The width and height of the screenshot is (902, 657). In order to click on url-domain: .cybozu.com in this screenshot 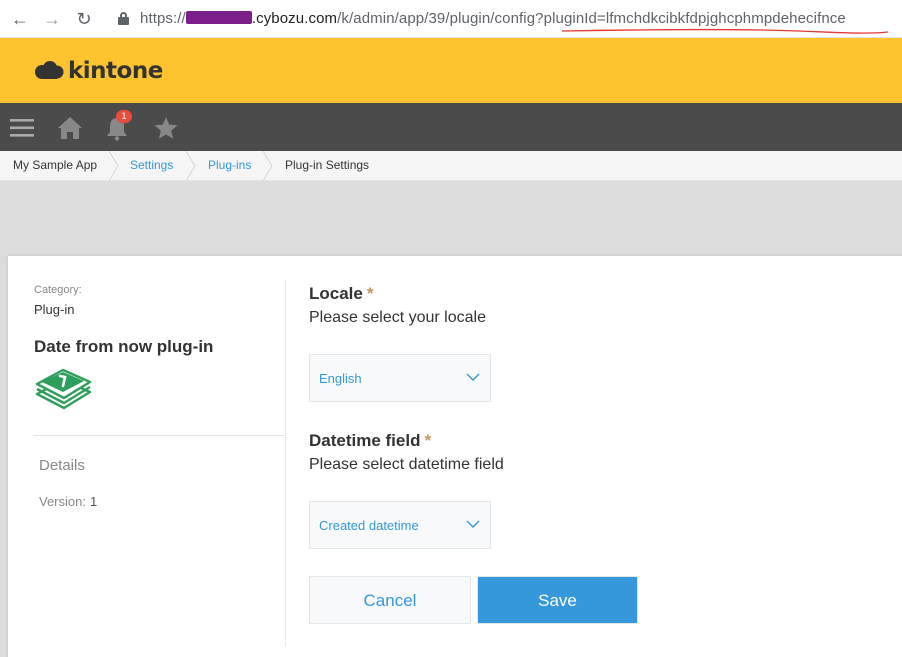, I will do `click(294, 18)`.